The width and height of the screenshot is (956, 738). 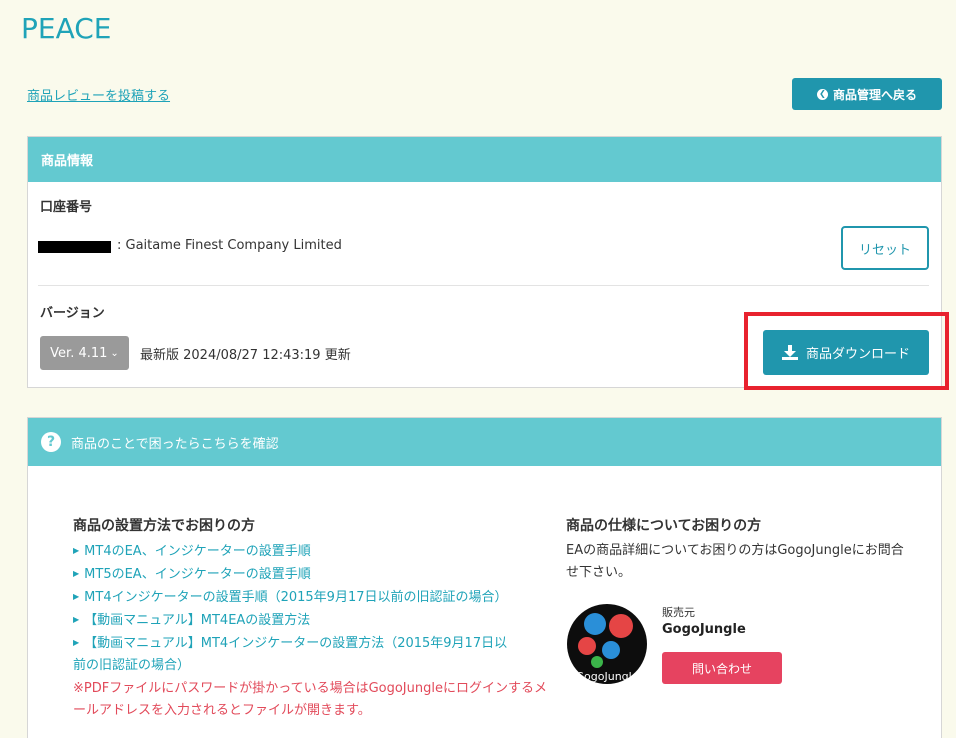 What do you see at coordinates (229, 245) in the screenshot?
I see `account-broker-text: : Gaitame Finest Company Limited` at bounding box center [229, 245].